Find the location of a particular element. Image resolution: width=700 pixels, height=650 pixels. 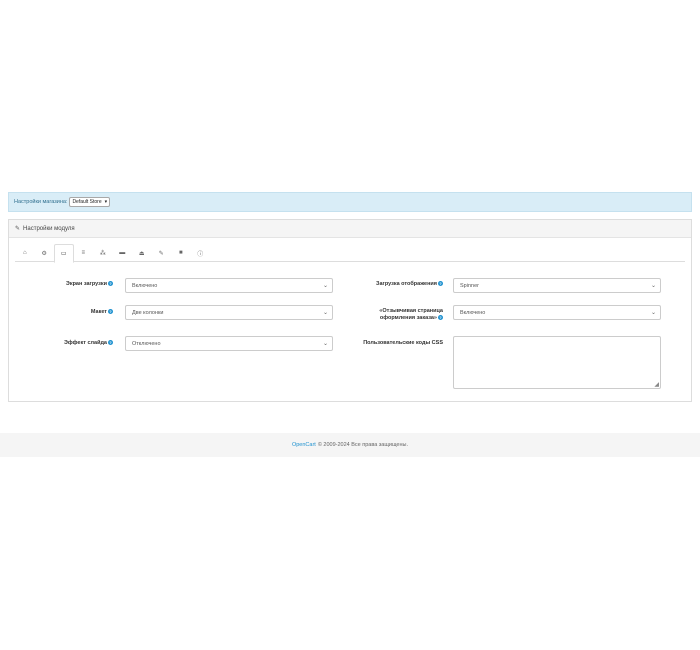

slide-effect-select: Отключено ⌄ is located at coordinates (229, 343).